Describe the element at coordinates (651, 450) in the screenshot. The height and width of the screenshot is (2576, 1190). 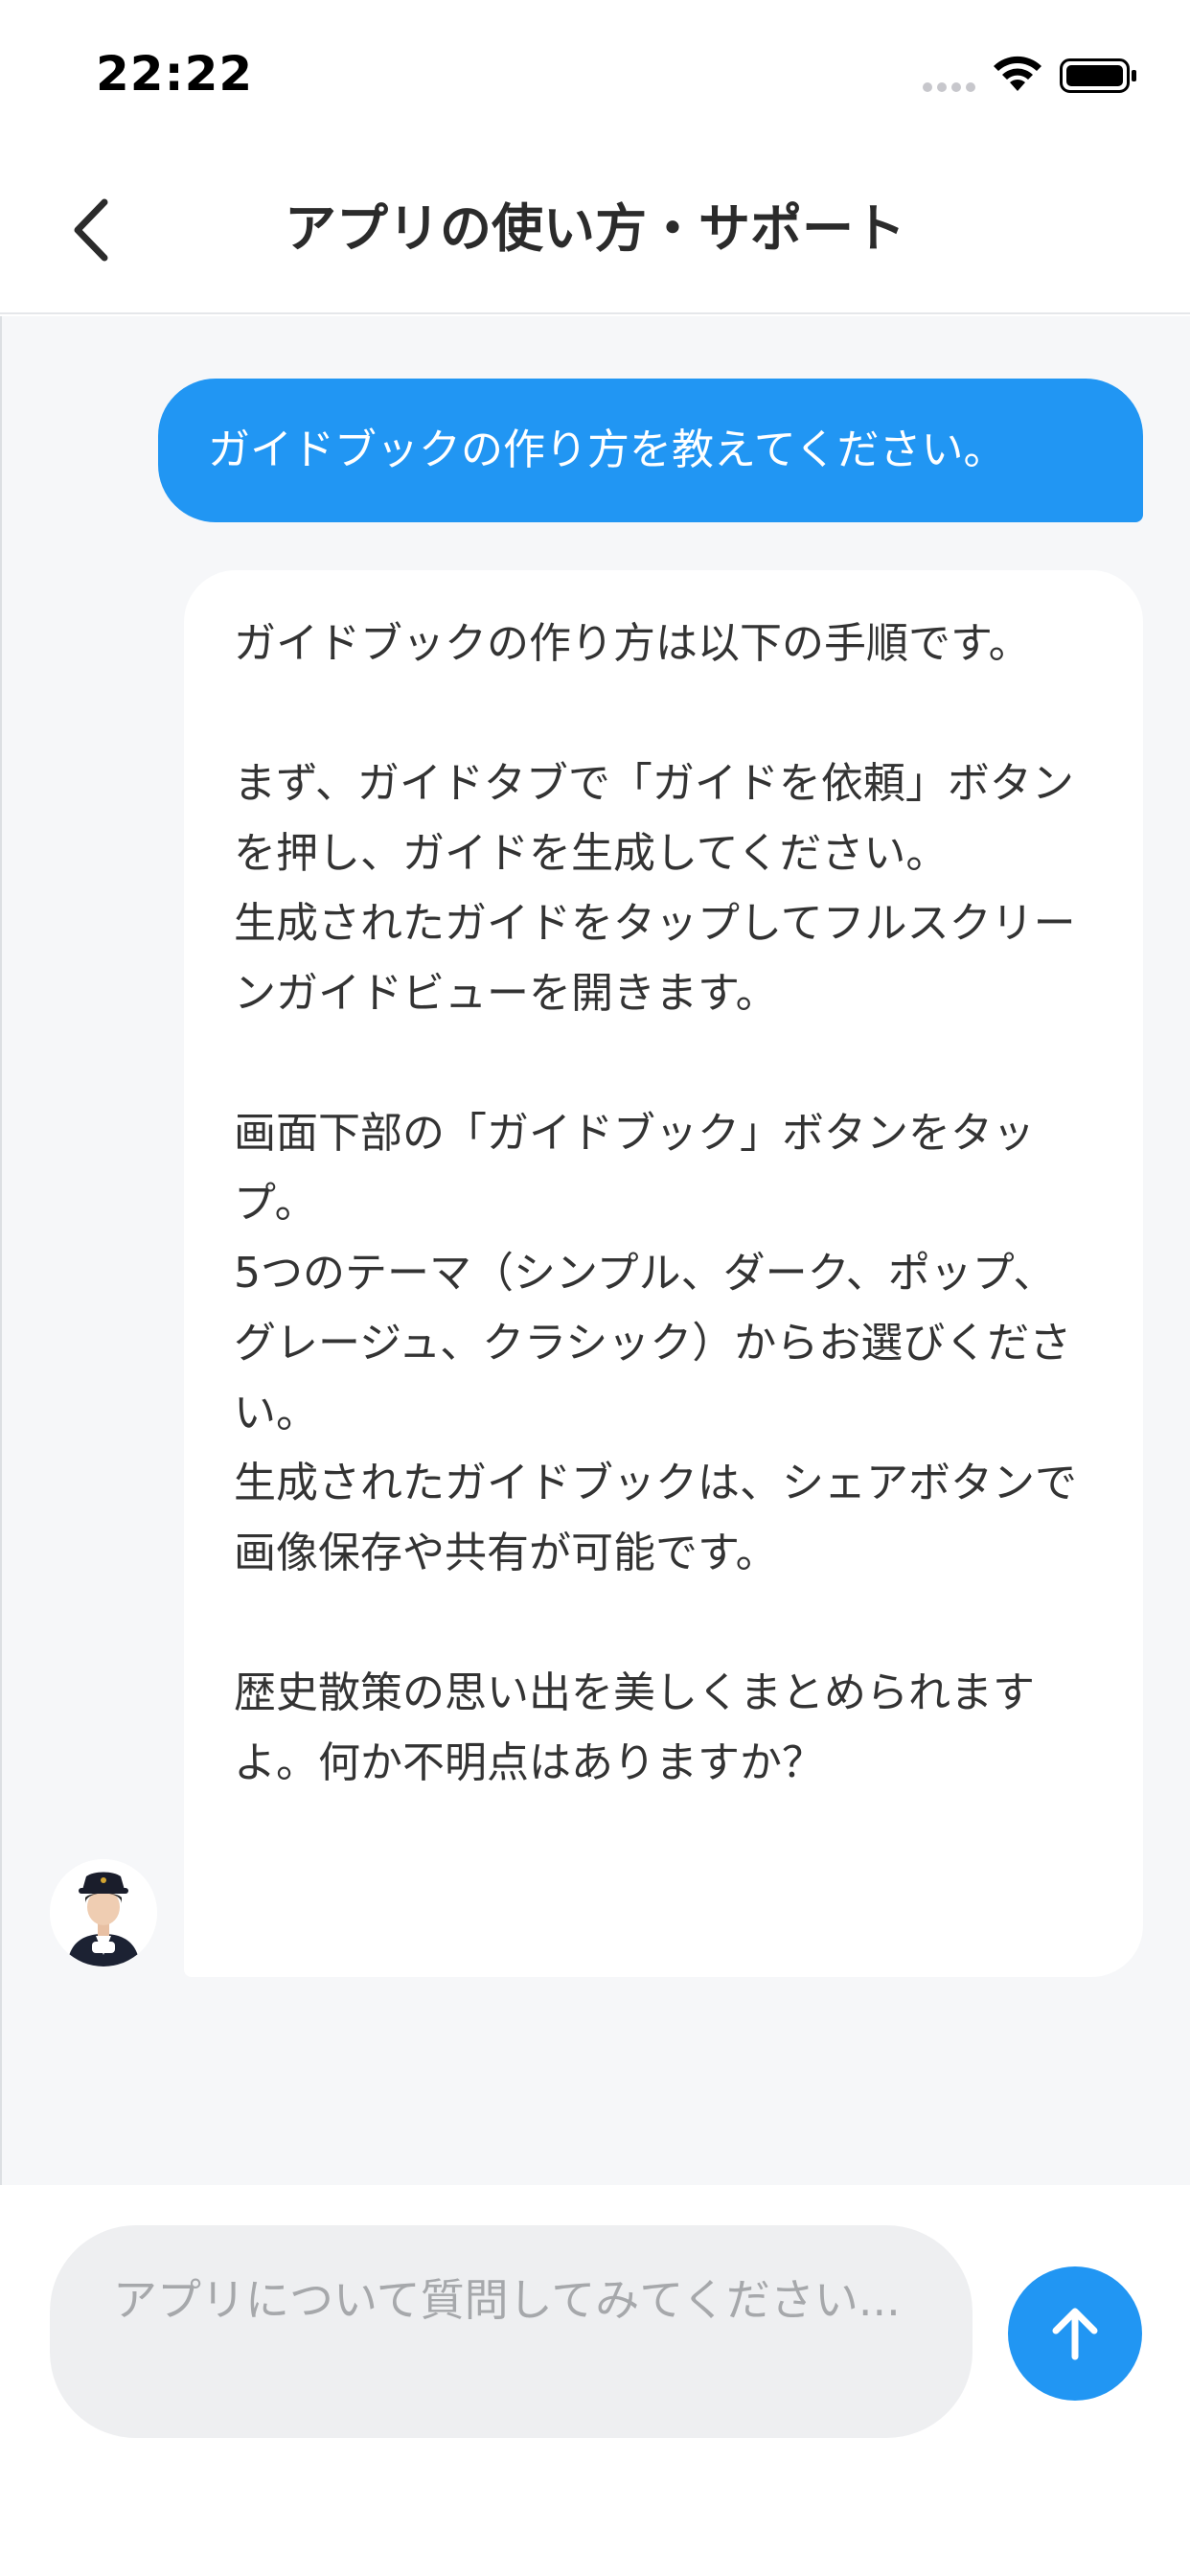
I see `user-message-bubble: ガイドブックの作り方を教えてください。` at that location.